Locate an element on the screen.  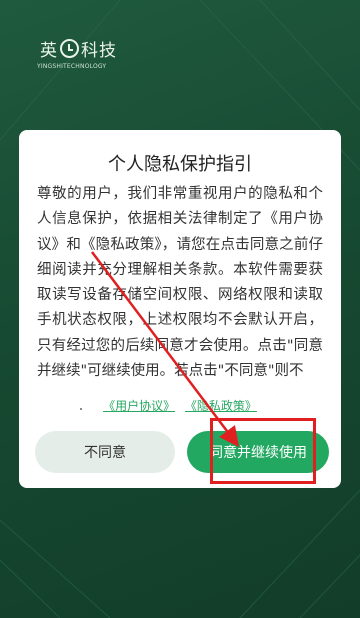
policy-links: 《用户协议》 《隐私政策》 is located at coordinates (180, 405).